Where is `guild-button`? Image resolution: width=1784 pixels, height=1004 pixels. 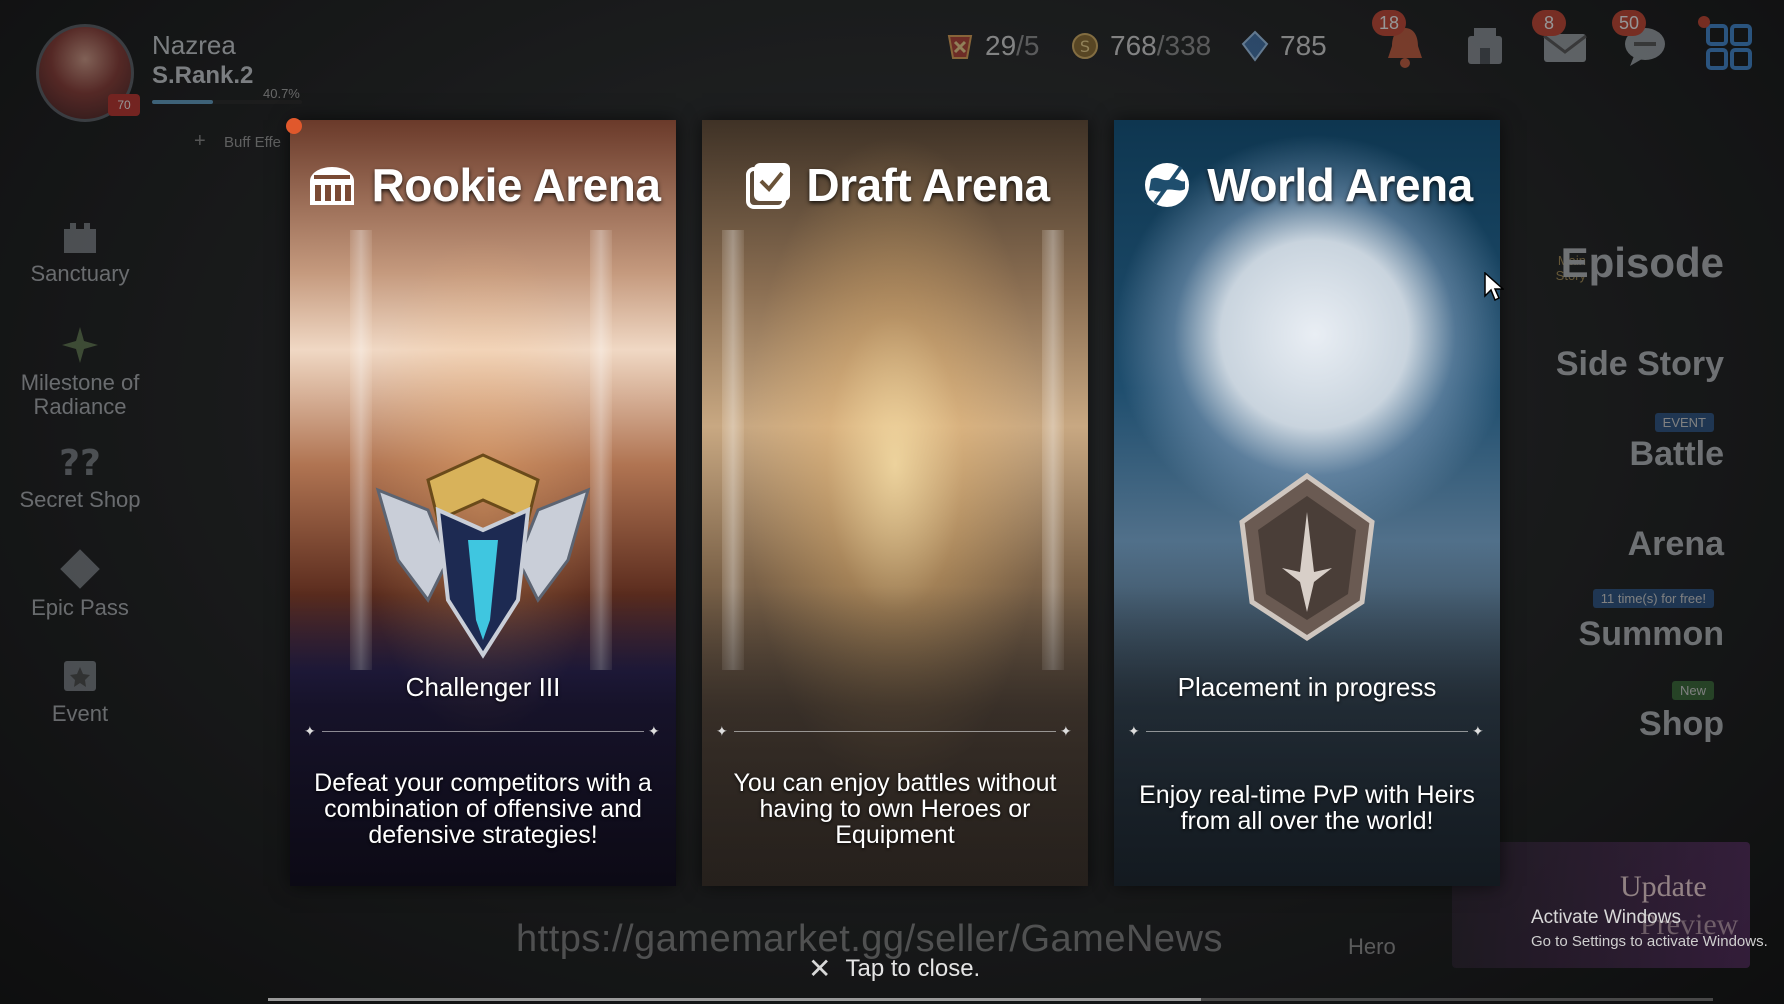
guild-button is located at coordinates (1485, 47).